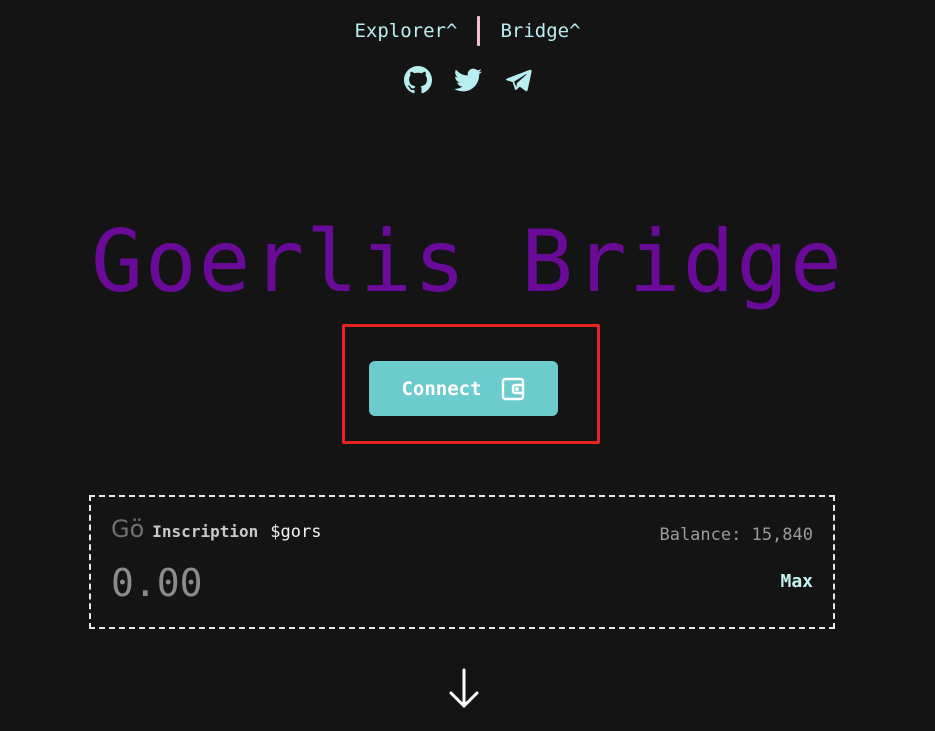 The height and width of the screenshot is (731, 935). Describe the element at coordinates (405, 31) in the screenshot. I see `explorer-link: Explorer^` at that location.